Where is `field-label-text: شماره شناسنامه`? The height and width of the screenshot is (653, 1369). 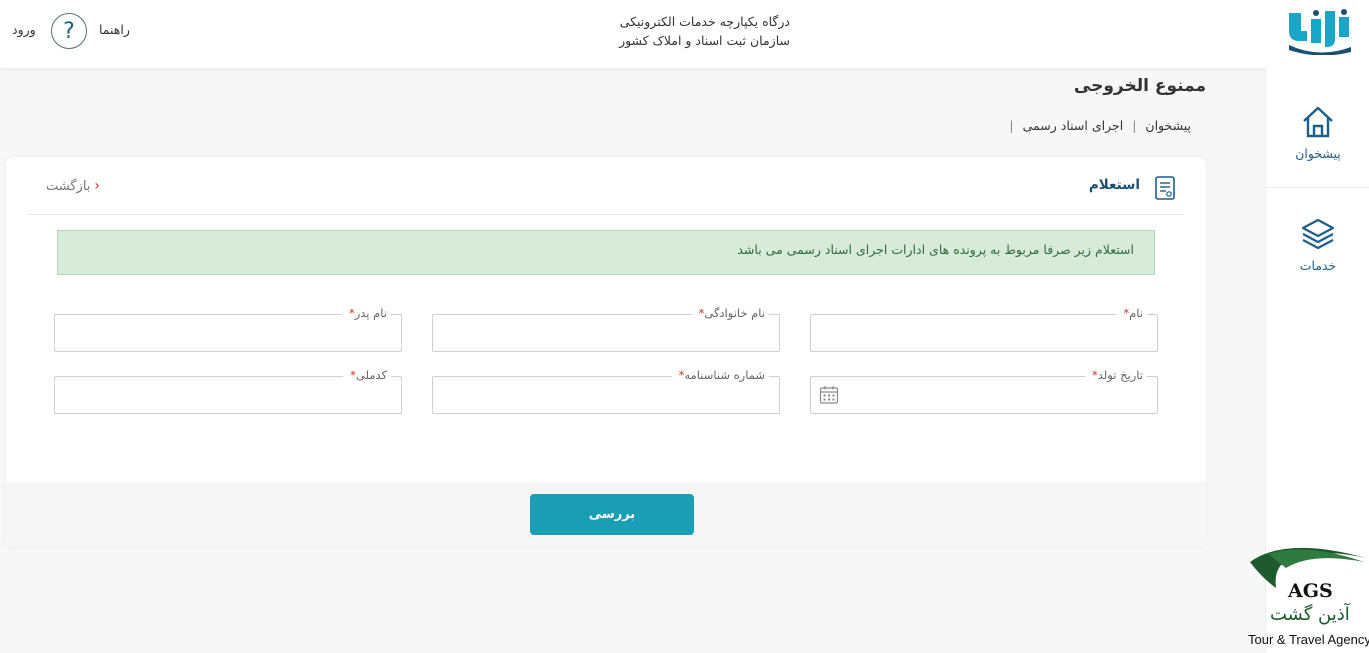 field-label-text: شماره شناسنامه is located at coordinates (724, 375).